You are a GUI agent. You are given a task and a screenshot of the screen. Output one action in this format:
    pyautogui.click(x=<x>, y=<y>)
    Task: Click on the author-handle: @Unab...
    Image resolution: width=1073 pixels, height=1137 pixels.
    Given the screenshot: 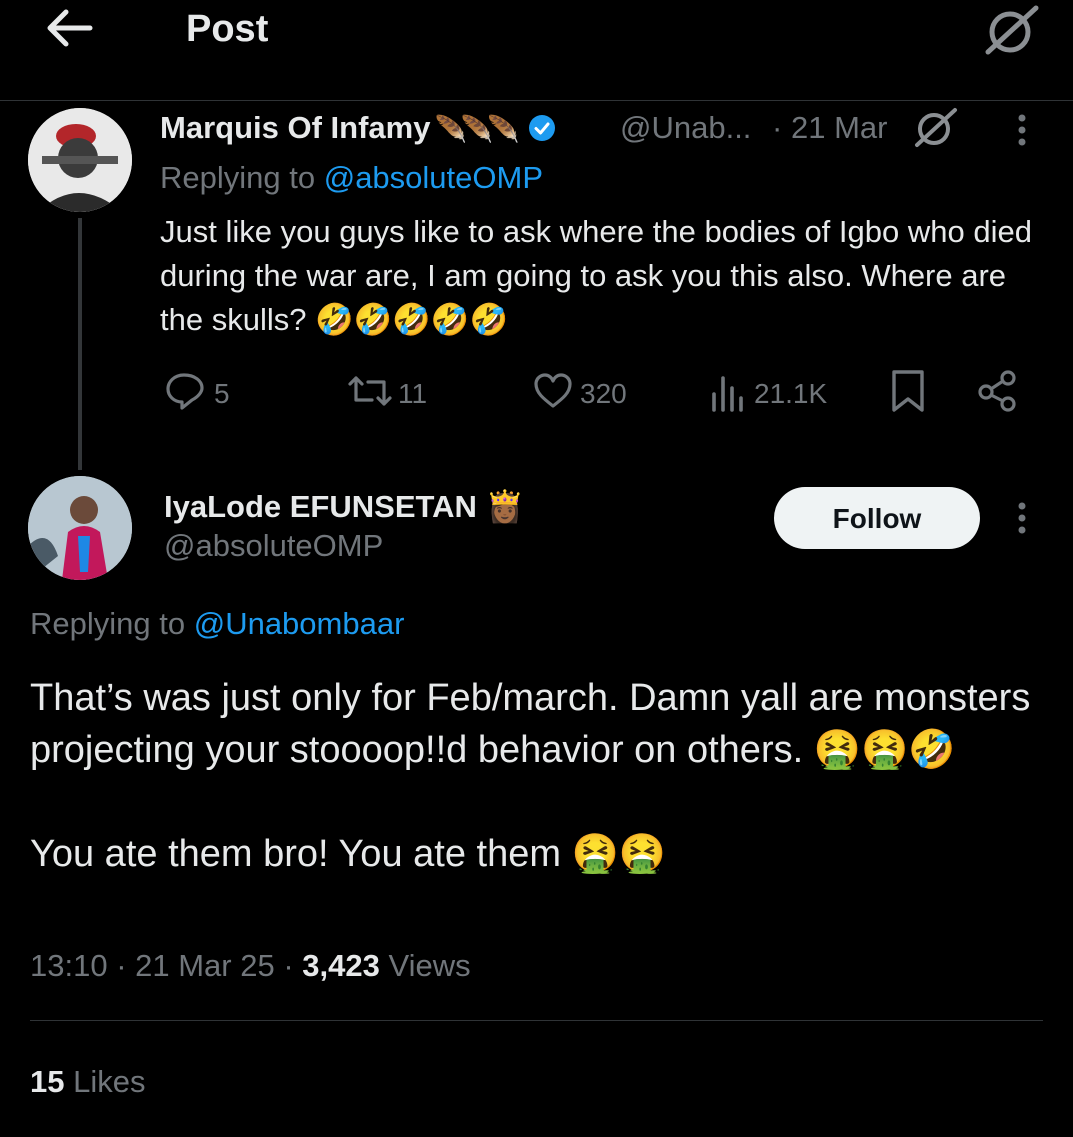 What is the action you would take?
    pyautogui.click(x=685, y=127)
    